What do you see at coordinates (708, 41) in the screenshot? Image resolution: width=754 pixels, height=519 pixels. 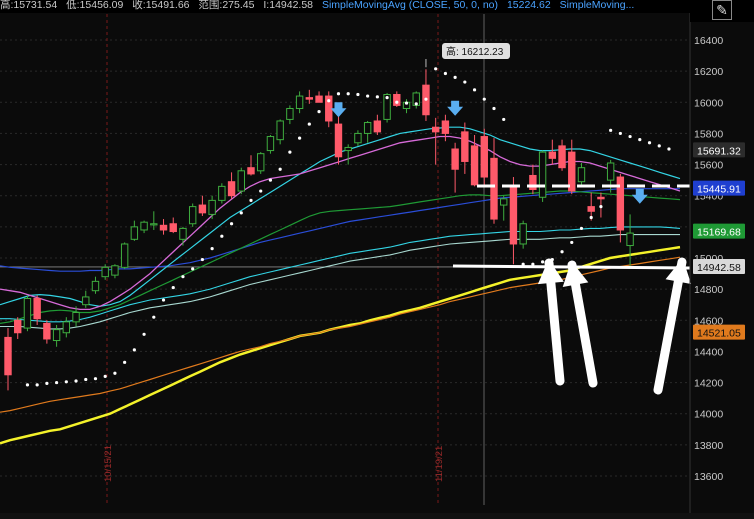 I see `y-tick-label: 16400` at bounding box center [708, 41].